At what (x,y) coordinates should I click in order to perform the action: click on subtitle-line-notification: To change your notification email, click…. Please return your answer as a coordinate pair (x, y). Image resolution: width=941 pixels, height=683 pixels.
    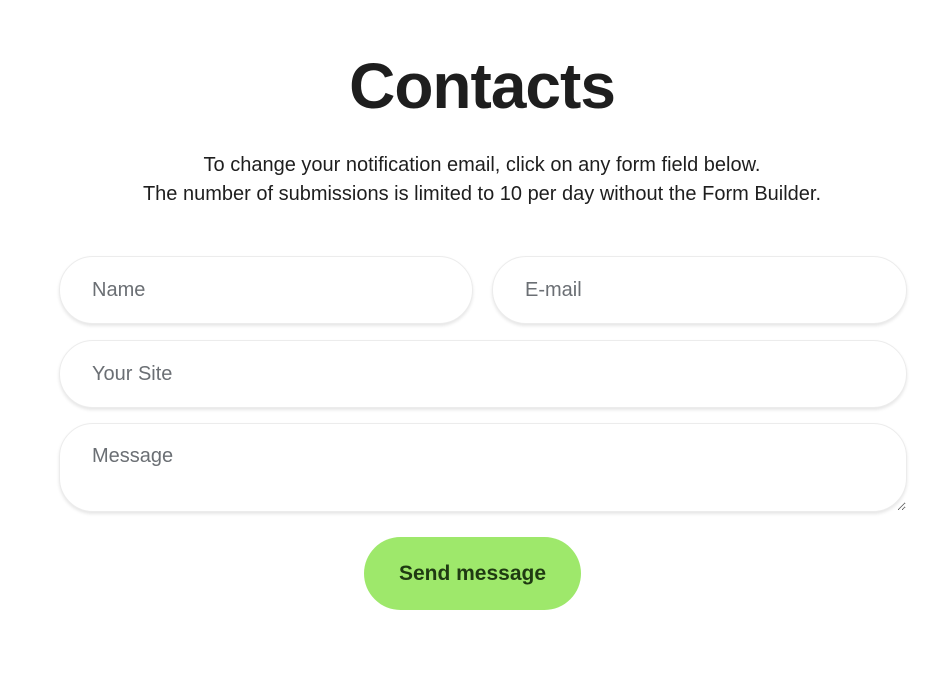
    Looking at the image, I should click on (482, 165).